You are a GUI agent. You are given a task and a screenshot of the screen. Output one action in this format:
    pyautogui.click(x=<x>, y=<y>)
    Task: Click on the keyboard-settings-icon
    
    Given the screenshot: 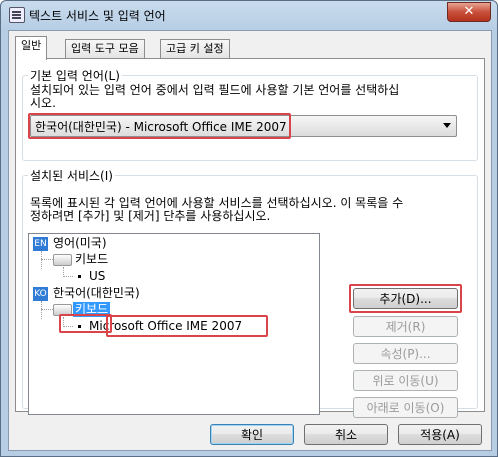 What is the action you would take?
    pyautogui.click(x=17, y=15)
    